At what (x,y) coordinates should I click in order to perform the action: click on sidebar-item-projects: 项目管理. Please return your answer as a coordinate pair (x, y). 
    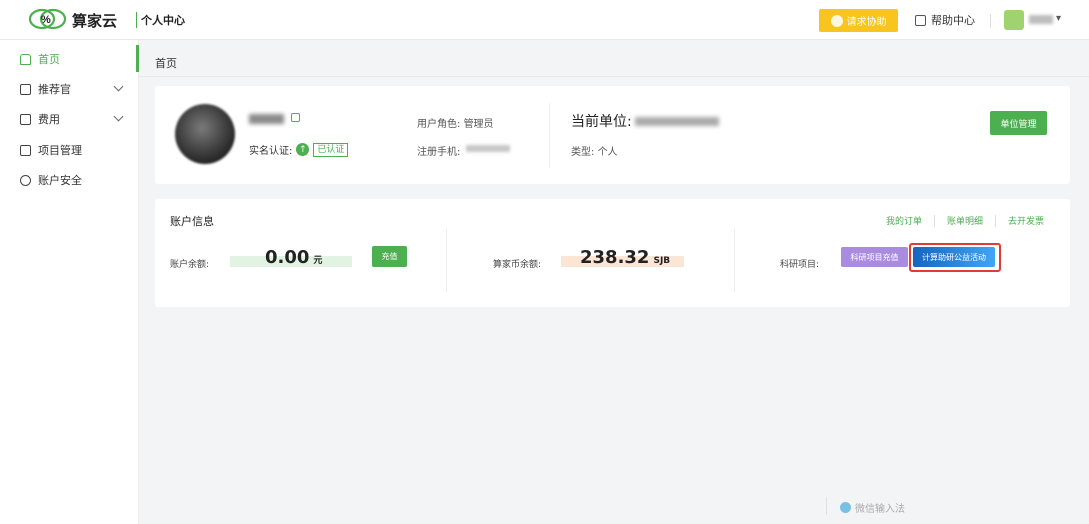
    Looking at the image, I should click on (69, 150).